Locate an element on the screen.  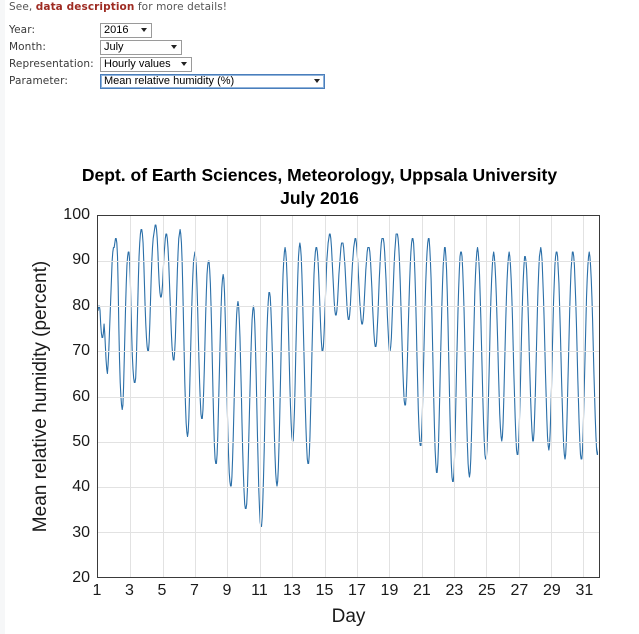
x-tick-label: 11 is located at coordinates (259, 590).